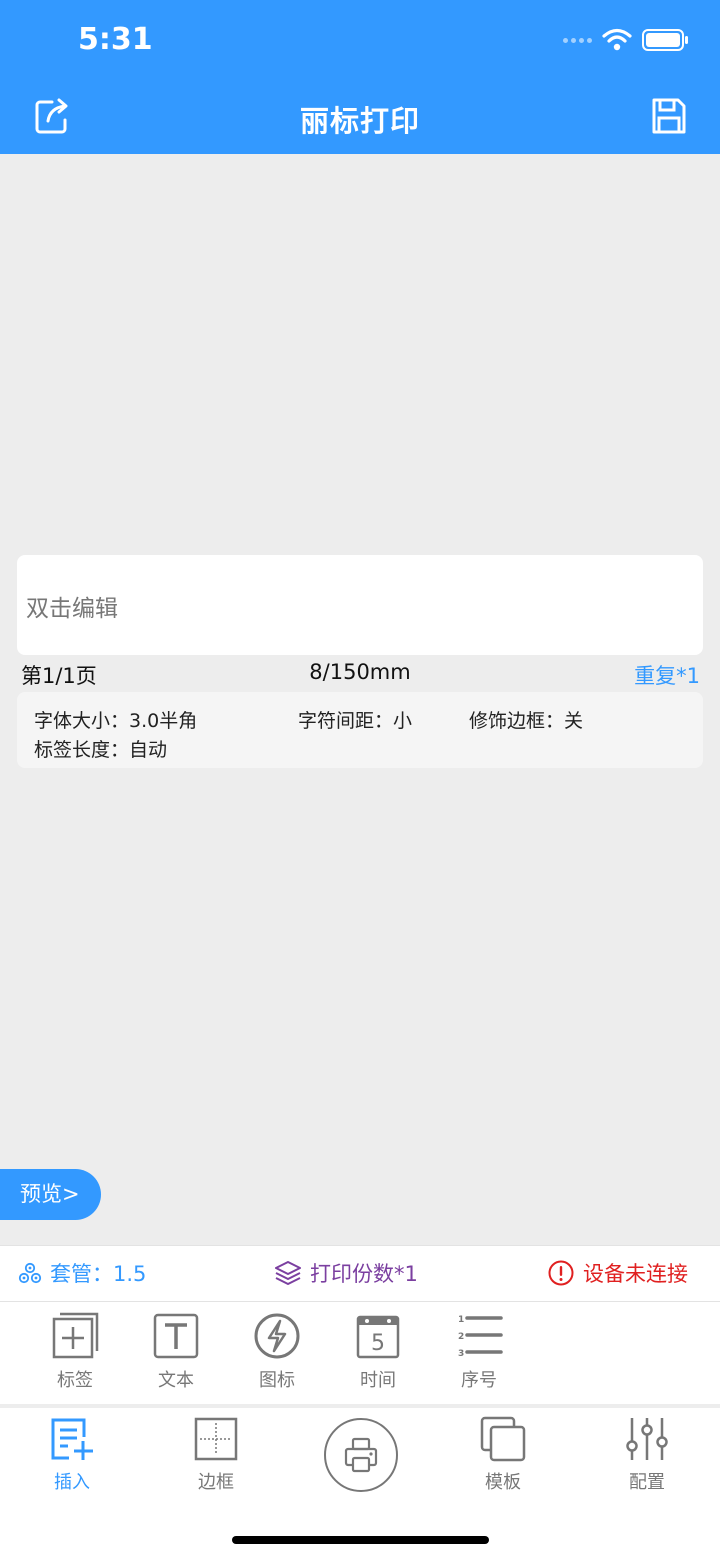 This screenshot has height=1558, width=720. What do you see at coordinates (360, 1540) in the screenshot?
I see `home-indicator` at bounding box center [360, 1540].